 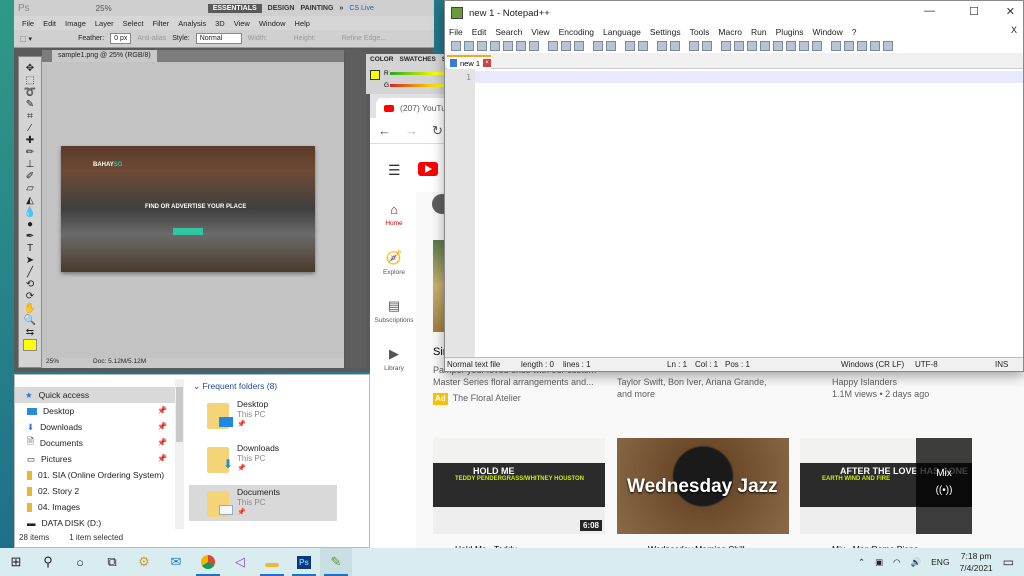 I want to click on nav-folder-story2: 02. Story 2, so click(x=53, y=491).